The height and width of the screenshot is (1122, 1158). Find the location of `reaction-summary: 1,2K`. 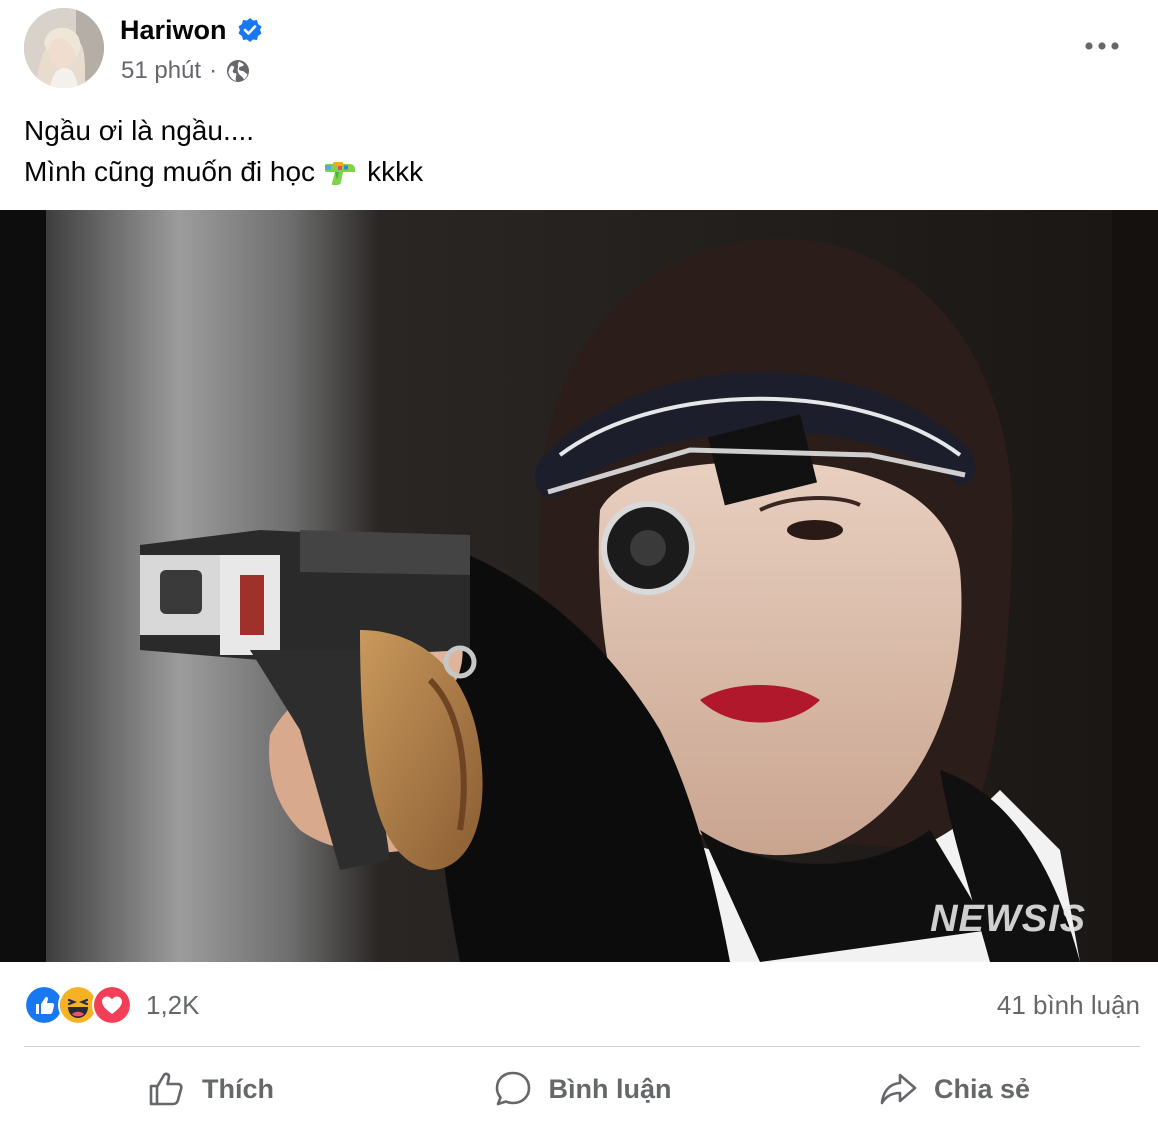

reaction-summary: 1,2K is located at coordinates (112, 1005).